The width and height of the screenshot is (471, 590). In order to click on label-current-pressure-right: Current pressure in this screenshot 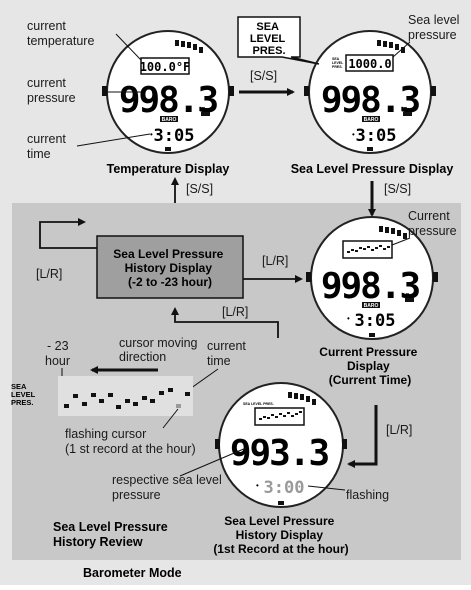, I will do `click(432, 223)`.